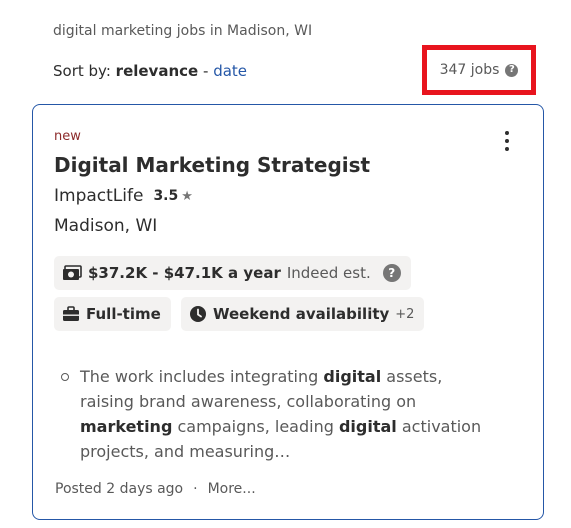 Image resolution: width=571 pixels, height=528 pixels. What do you see at coordinates (391, 273) in the screenshot?
I see `salary-help-icon: ?` at bounding box center [391, 273].